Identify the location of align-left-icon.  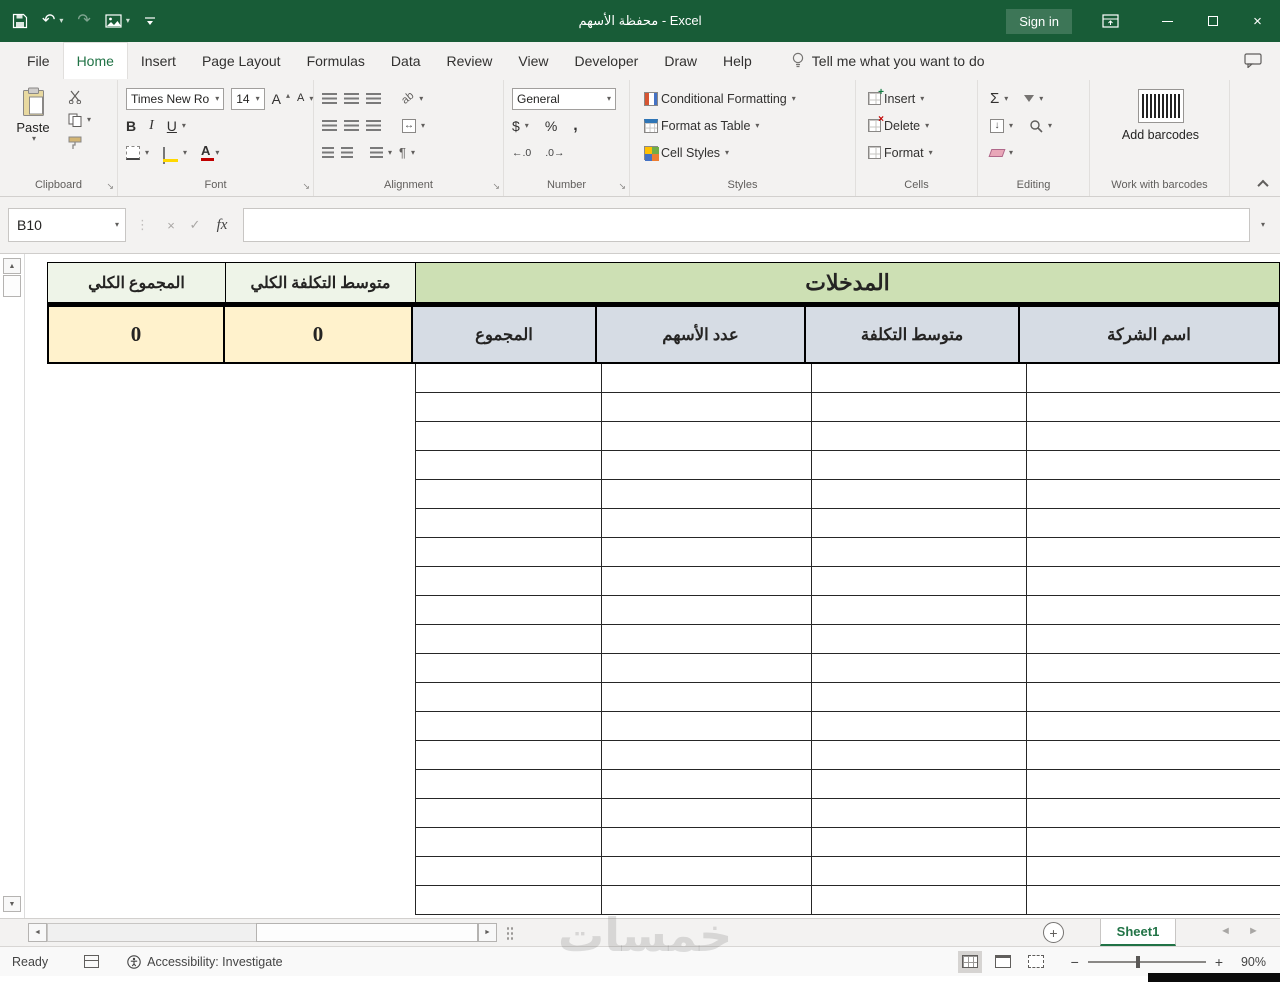
(329, 125).